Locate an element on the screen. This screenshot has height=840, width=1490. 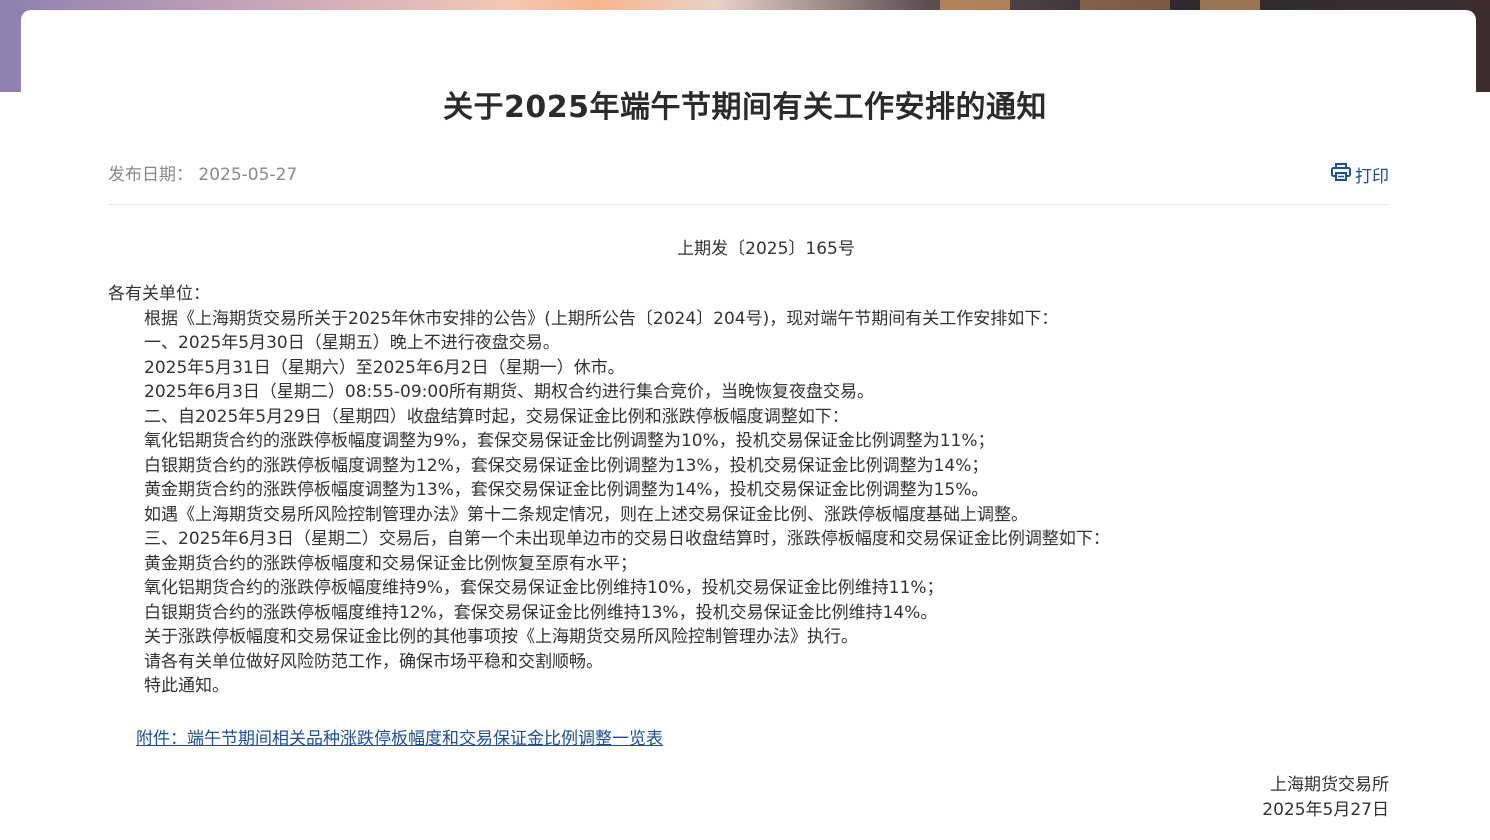
signature: 上海期货交易所 2025年5月27日 is located at coordinates (1325, 797).